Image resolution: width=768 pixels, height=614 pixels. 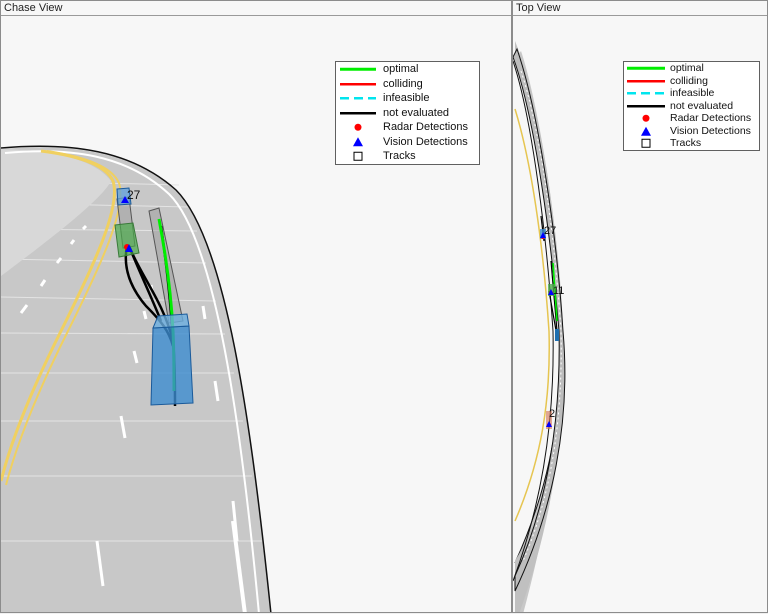 I want to click on ego-vehicle-box, so click(x=172, y=359).